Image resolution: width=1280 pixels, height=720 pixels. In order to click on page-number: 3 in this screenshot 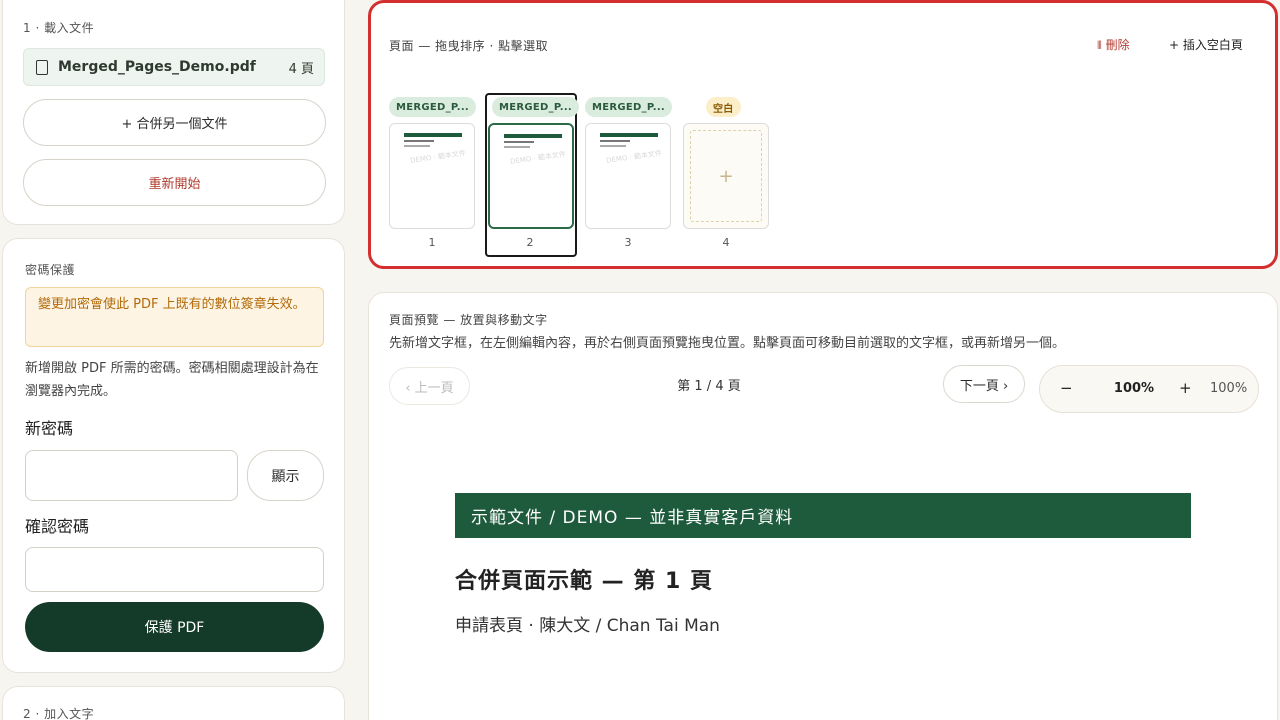, I will do `click(628, 242)`.